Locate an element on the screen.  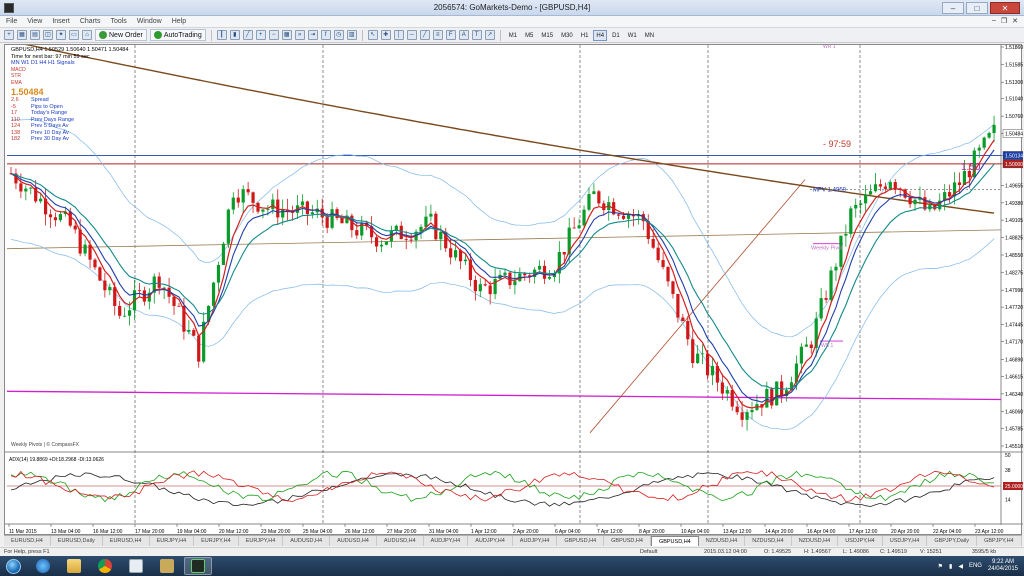
chart-shift-icon: ⇥ is located at coordinates (312, 35).